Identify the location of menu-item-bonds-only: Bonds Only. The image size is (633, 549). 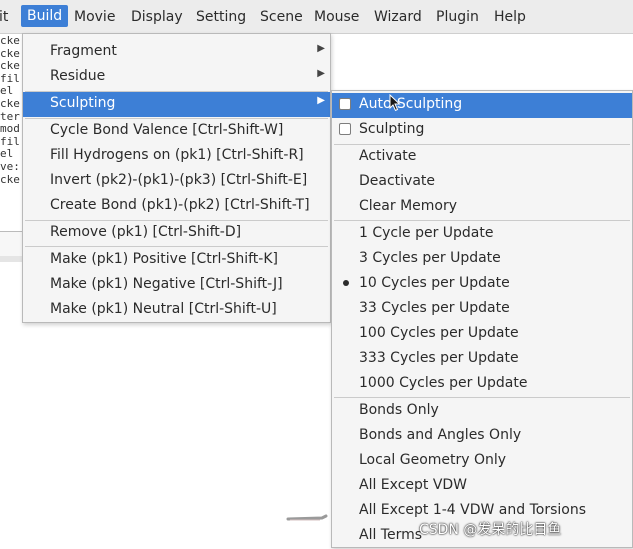
(482, 411).